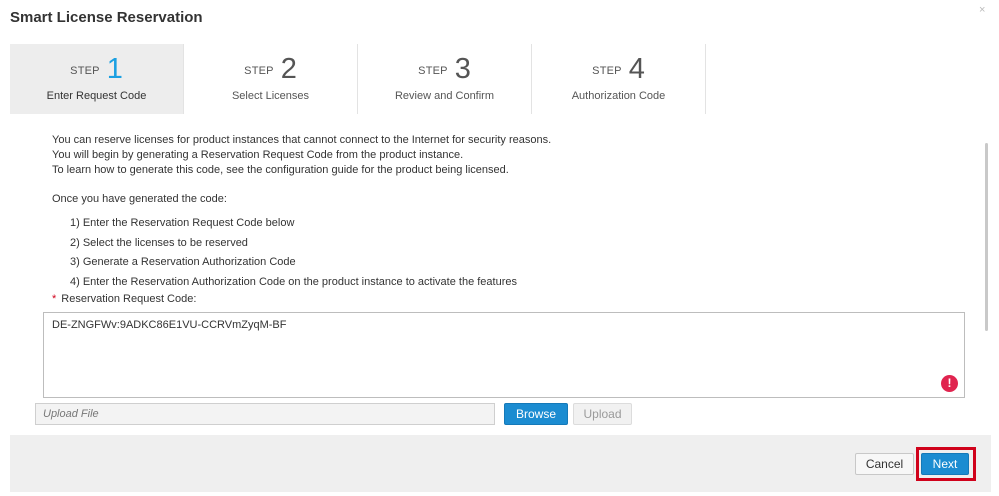 The image size is (999, 496). Describe the element at coordinates (270, 96) in the screenshot. I see `step-label: Select Licenses` at that location.